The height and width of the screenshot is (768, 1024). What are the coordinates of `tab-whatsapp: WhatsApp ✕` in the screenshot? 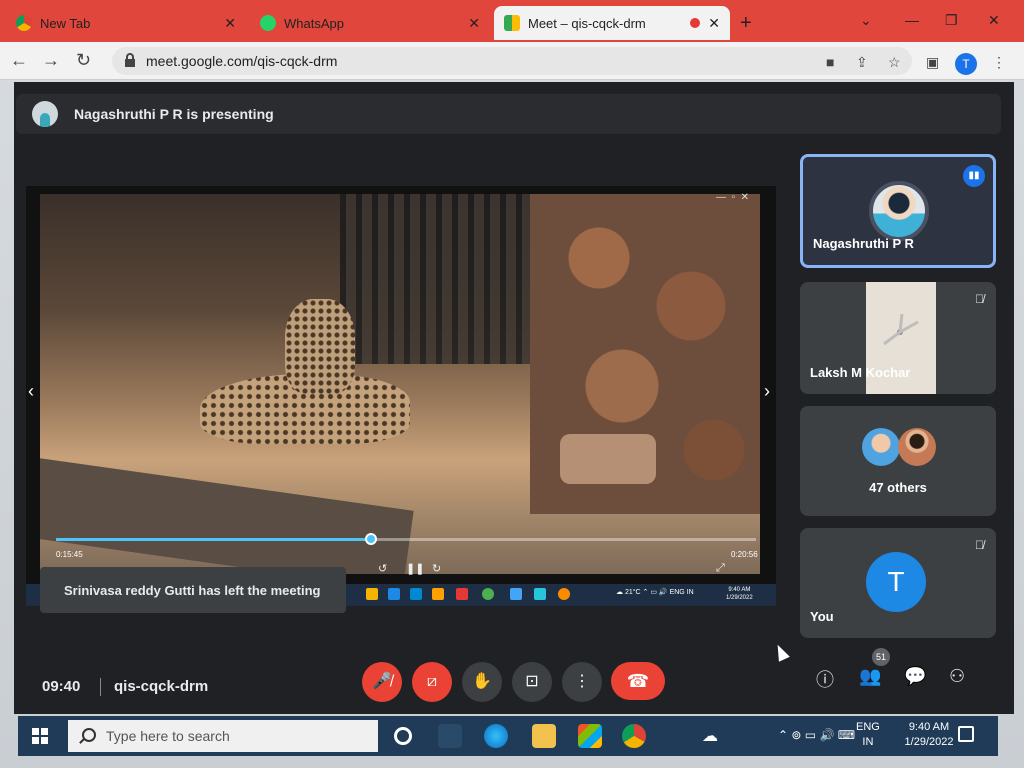 It's located at (370, 23).